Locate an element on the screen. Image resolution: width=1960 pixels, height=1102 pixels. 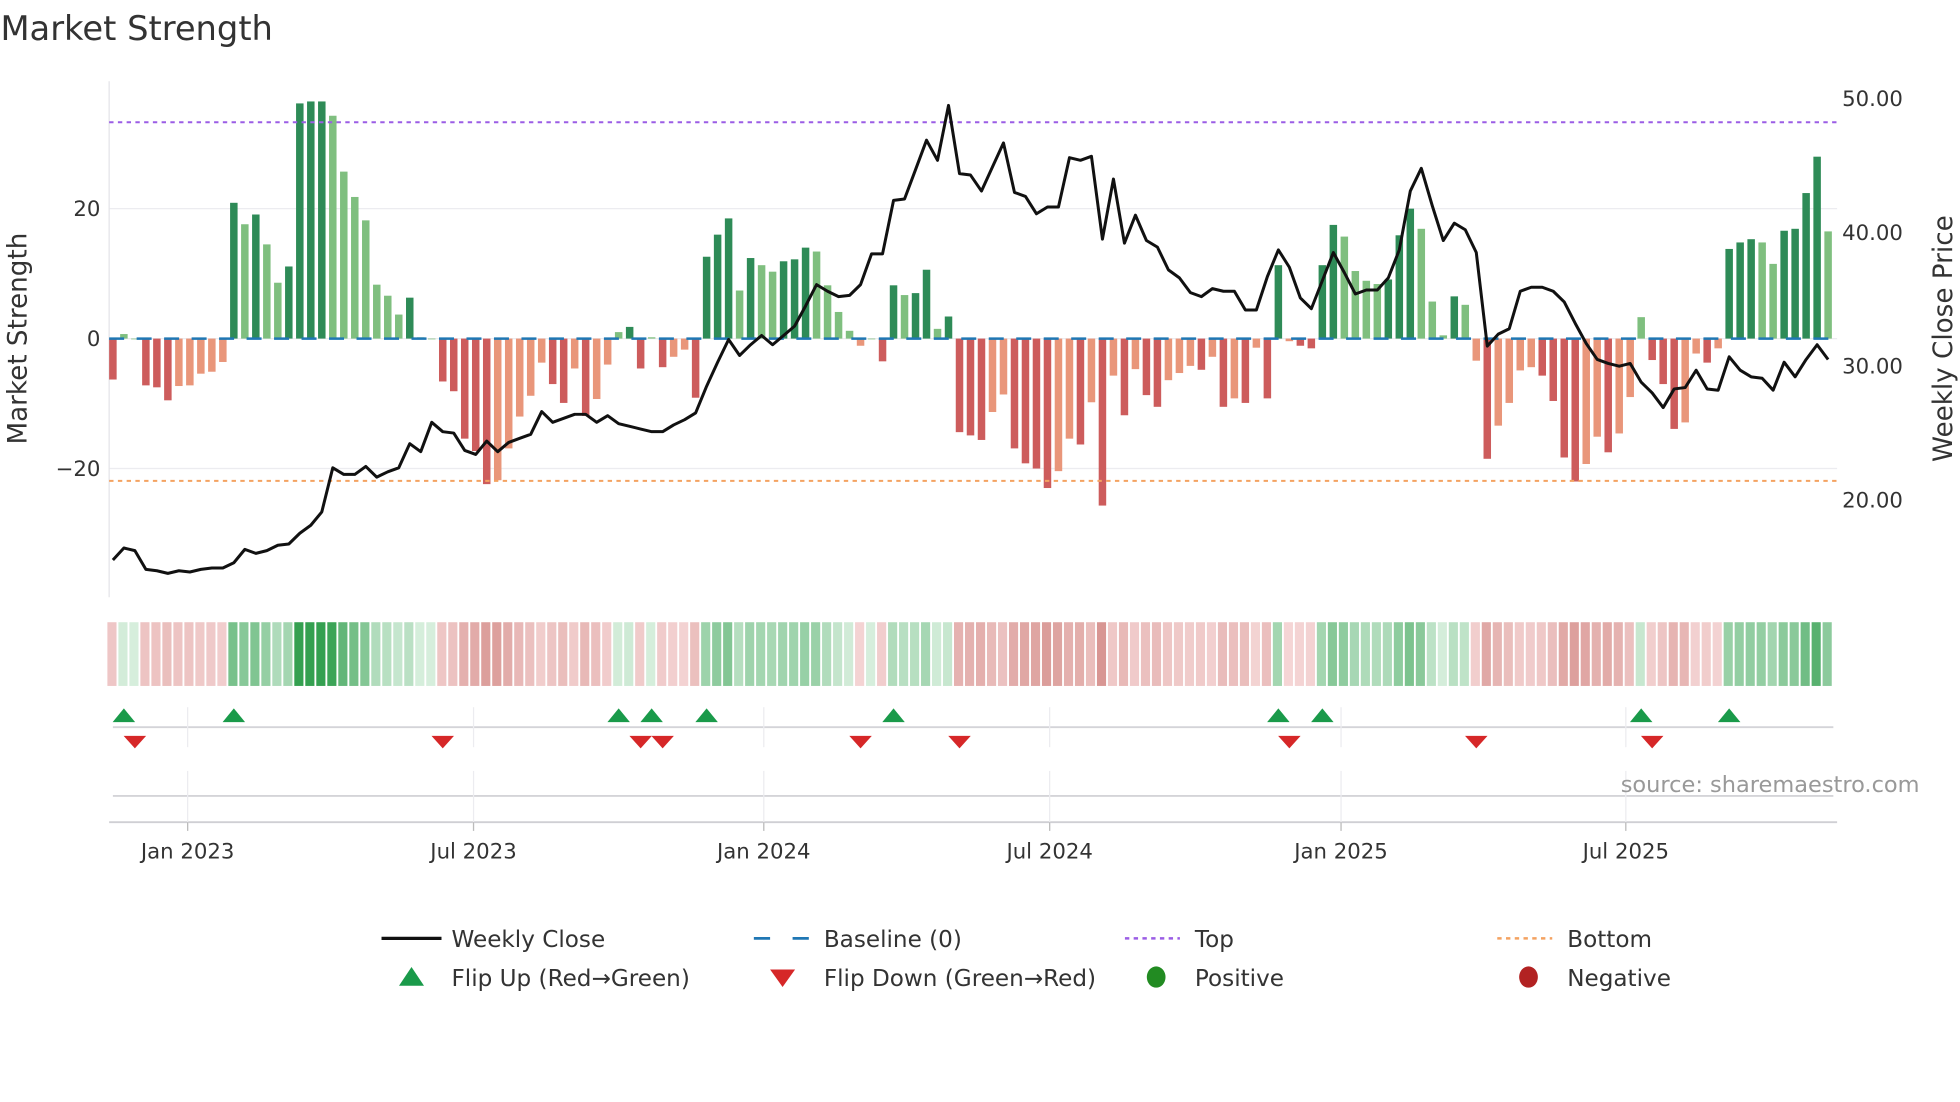
x-tick-label: Jul 2023 is located at coordinates (472, 851).